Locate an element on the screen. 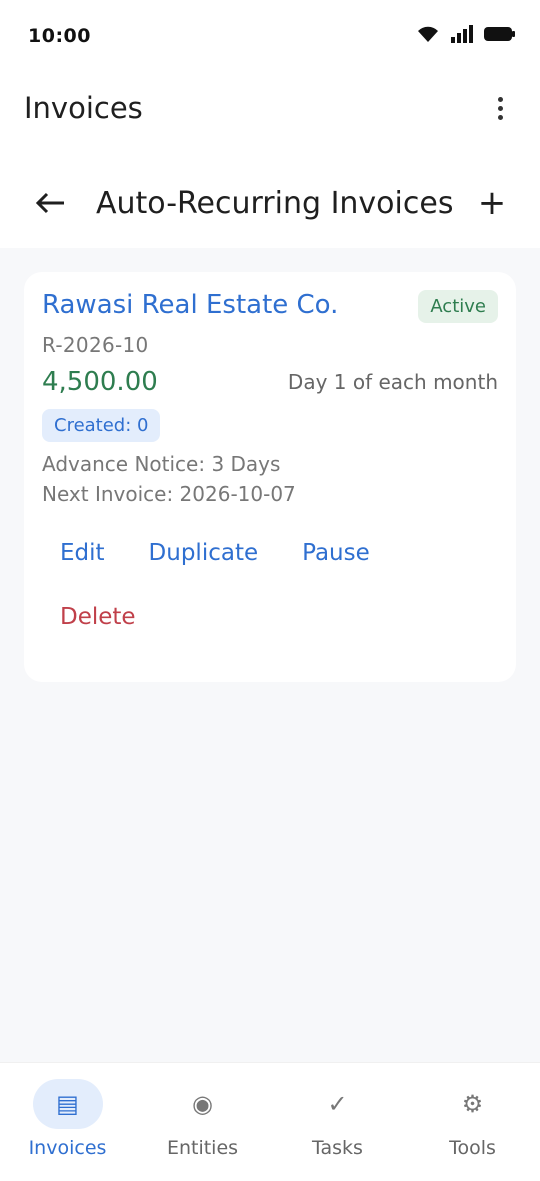  duplicate-button: Duplicate is located at coordinates (204, 553).